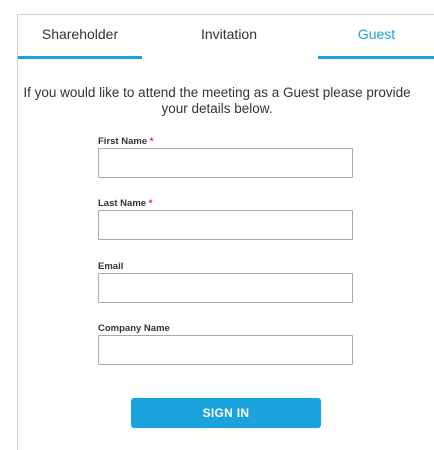 Image resolution: width=434 pixels, height=450 pixels. I want to click on tab-guest: Guest, so click(376, 37).